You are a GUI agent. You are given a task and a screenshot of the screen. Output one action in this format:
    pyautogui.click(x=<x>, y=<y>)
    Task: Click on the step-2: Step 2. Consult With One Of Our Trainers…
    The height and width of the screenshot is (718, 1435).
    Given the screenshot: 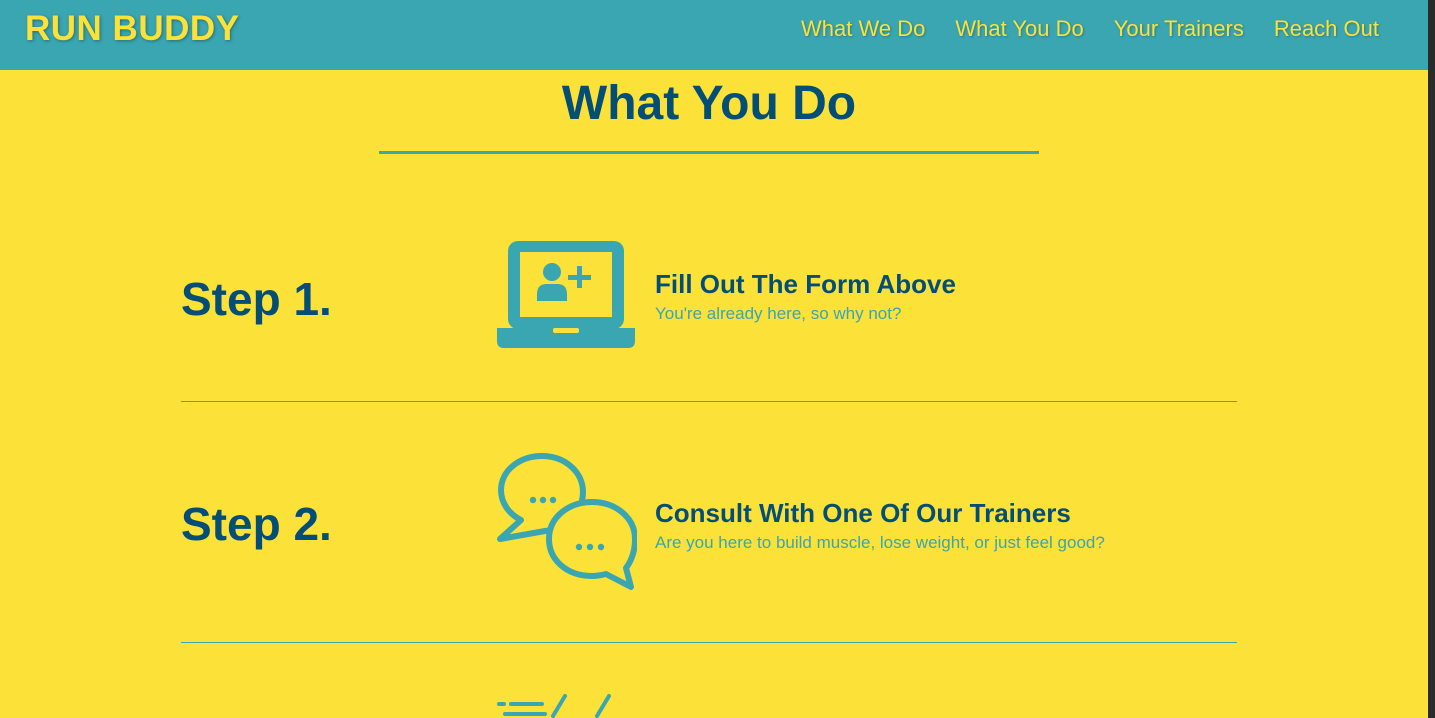 What is the action you would take?
    pyautogui.click(x=709, y=522)
    